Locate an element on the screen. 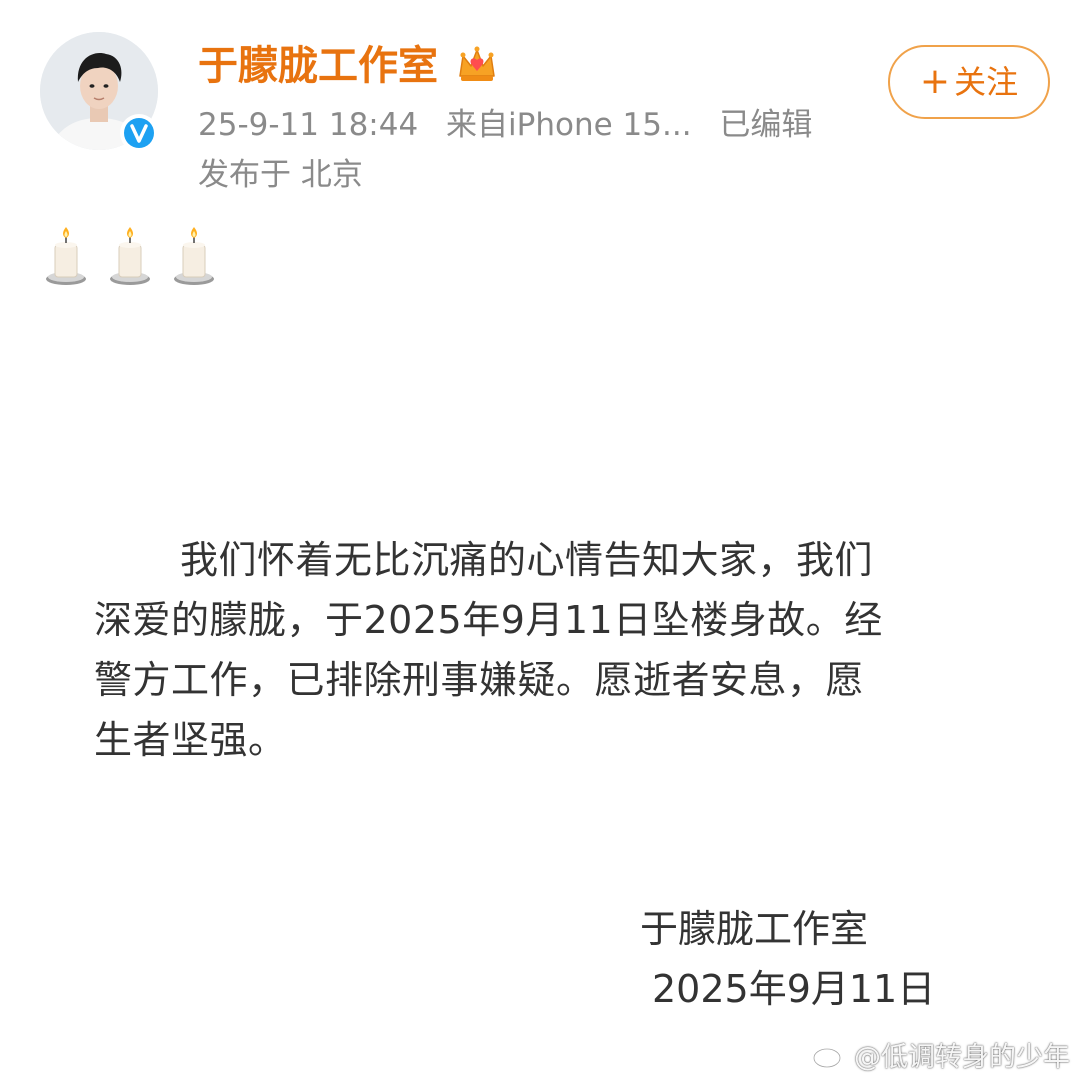  signature-name: 于朦胧工作室 is located at coordinates (754, 929).